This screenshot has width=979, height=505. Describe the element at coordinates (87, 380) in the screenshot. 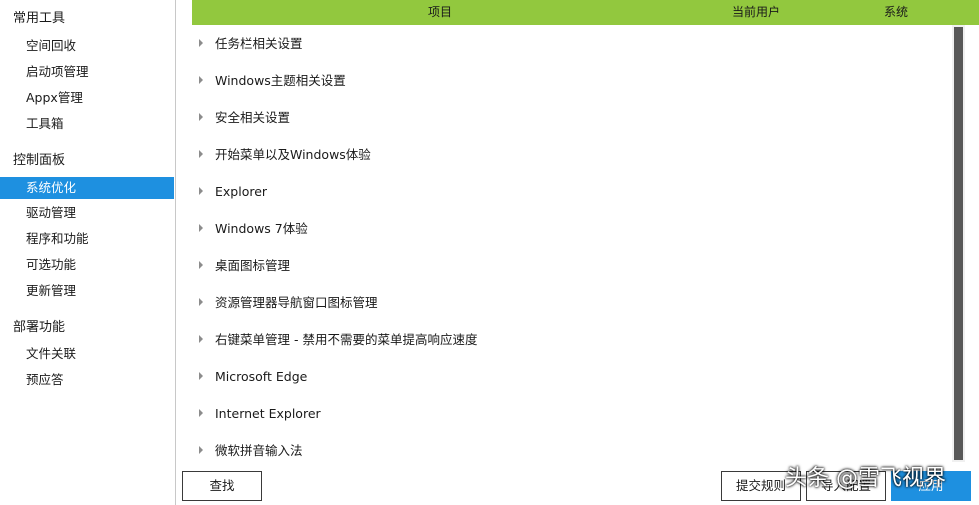

I see `sidebar-item-pre-answer: 预应答` at that location.